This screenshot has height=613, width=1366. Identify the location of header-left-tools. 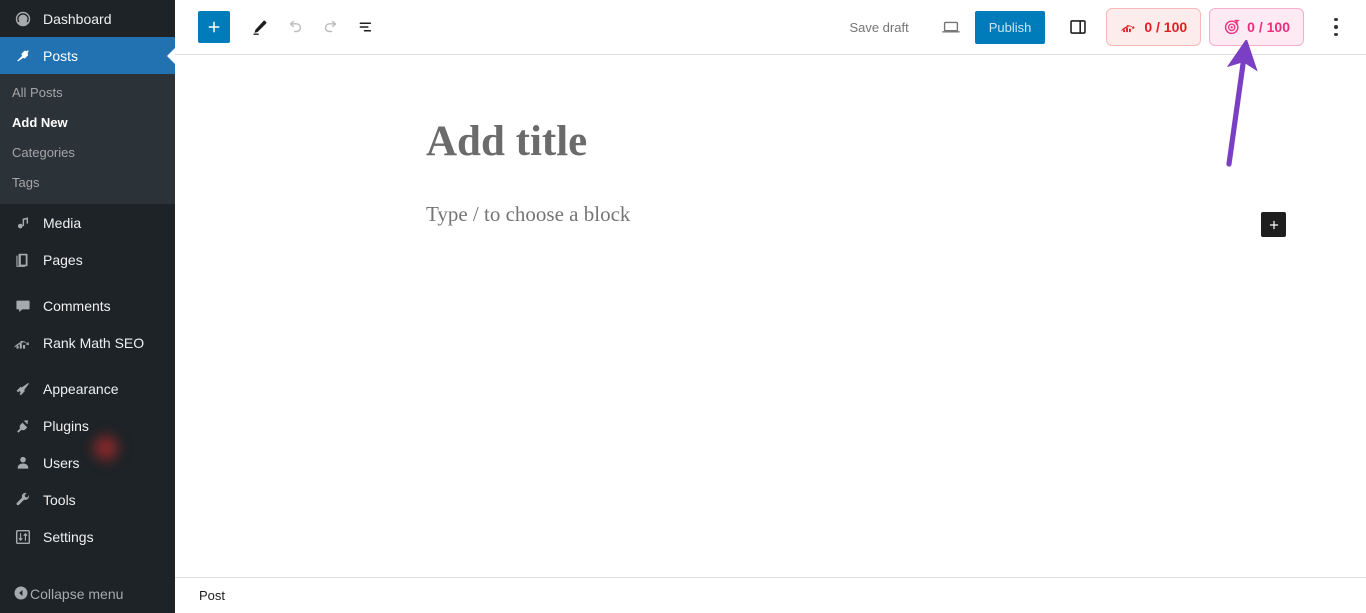
(280, 27).